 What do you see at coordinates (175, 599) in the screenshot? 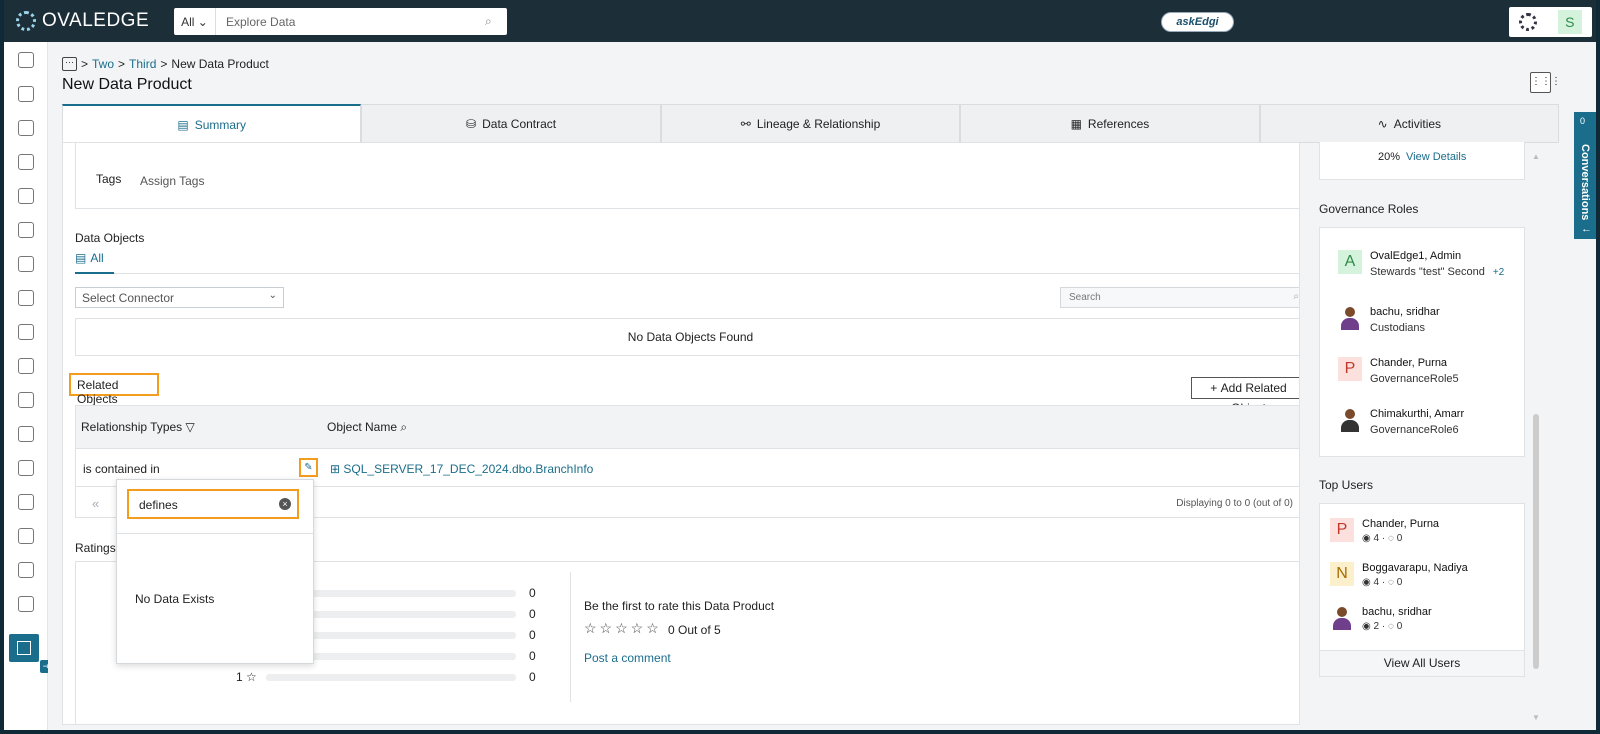
I see `dropdown-empty-state: No Data Exists` at bounding box center [175, 599].